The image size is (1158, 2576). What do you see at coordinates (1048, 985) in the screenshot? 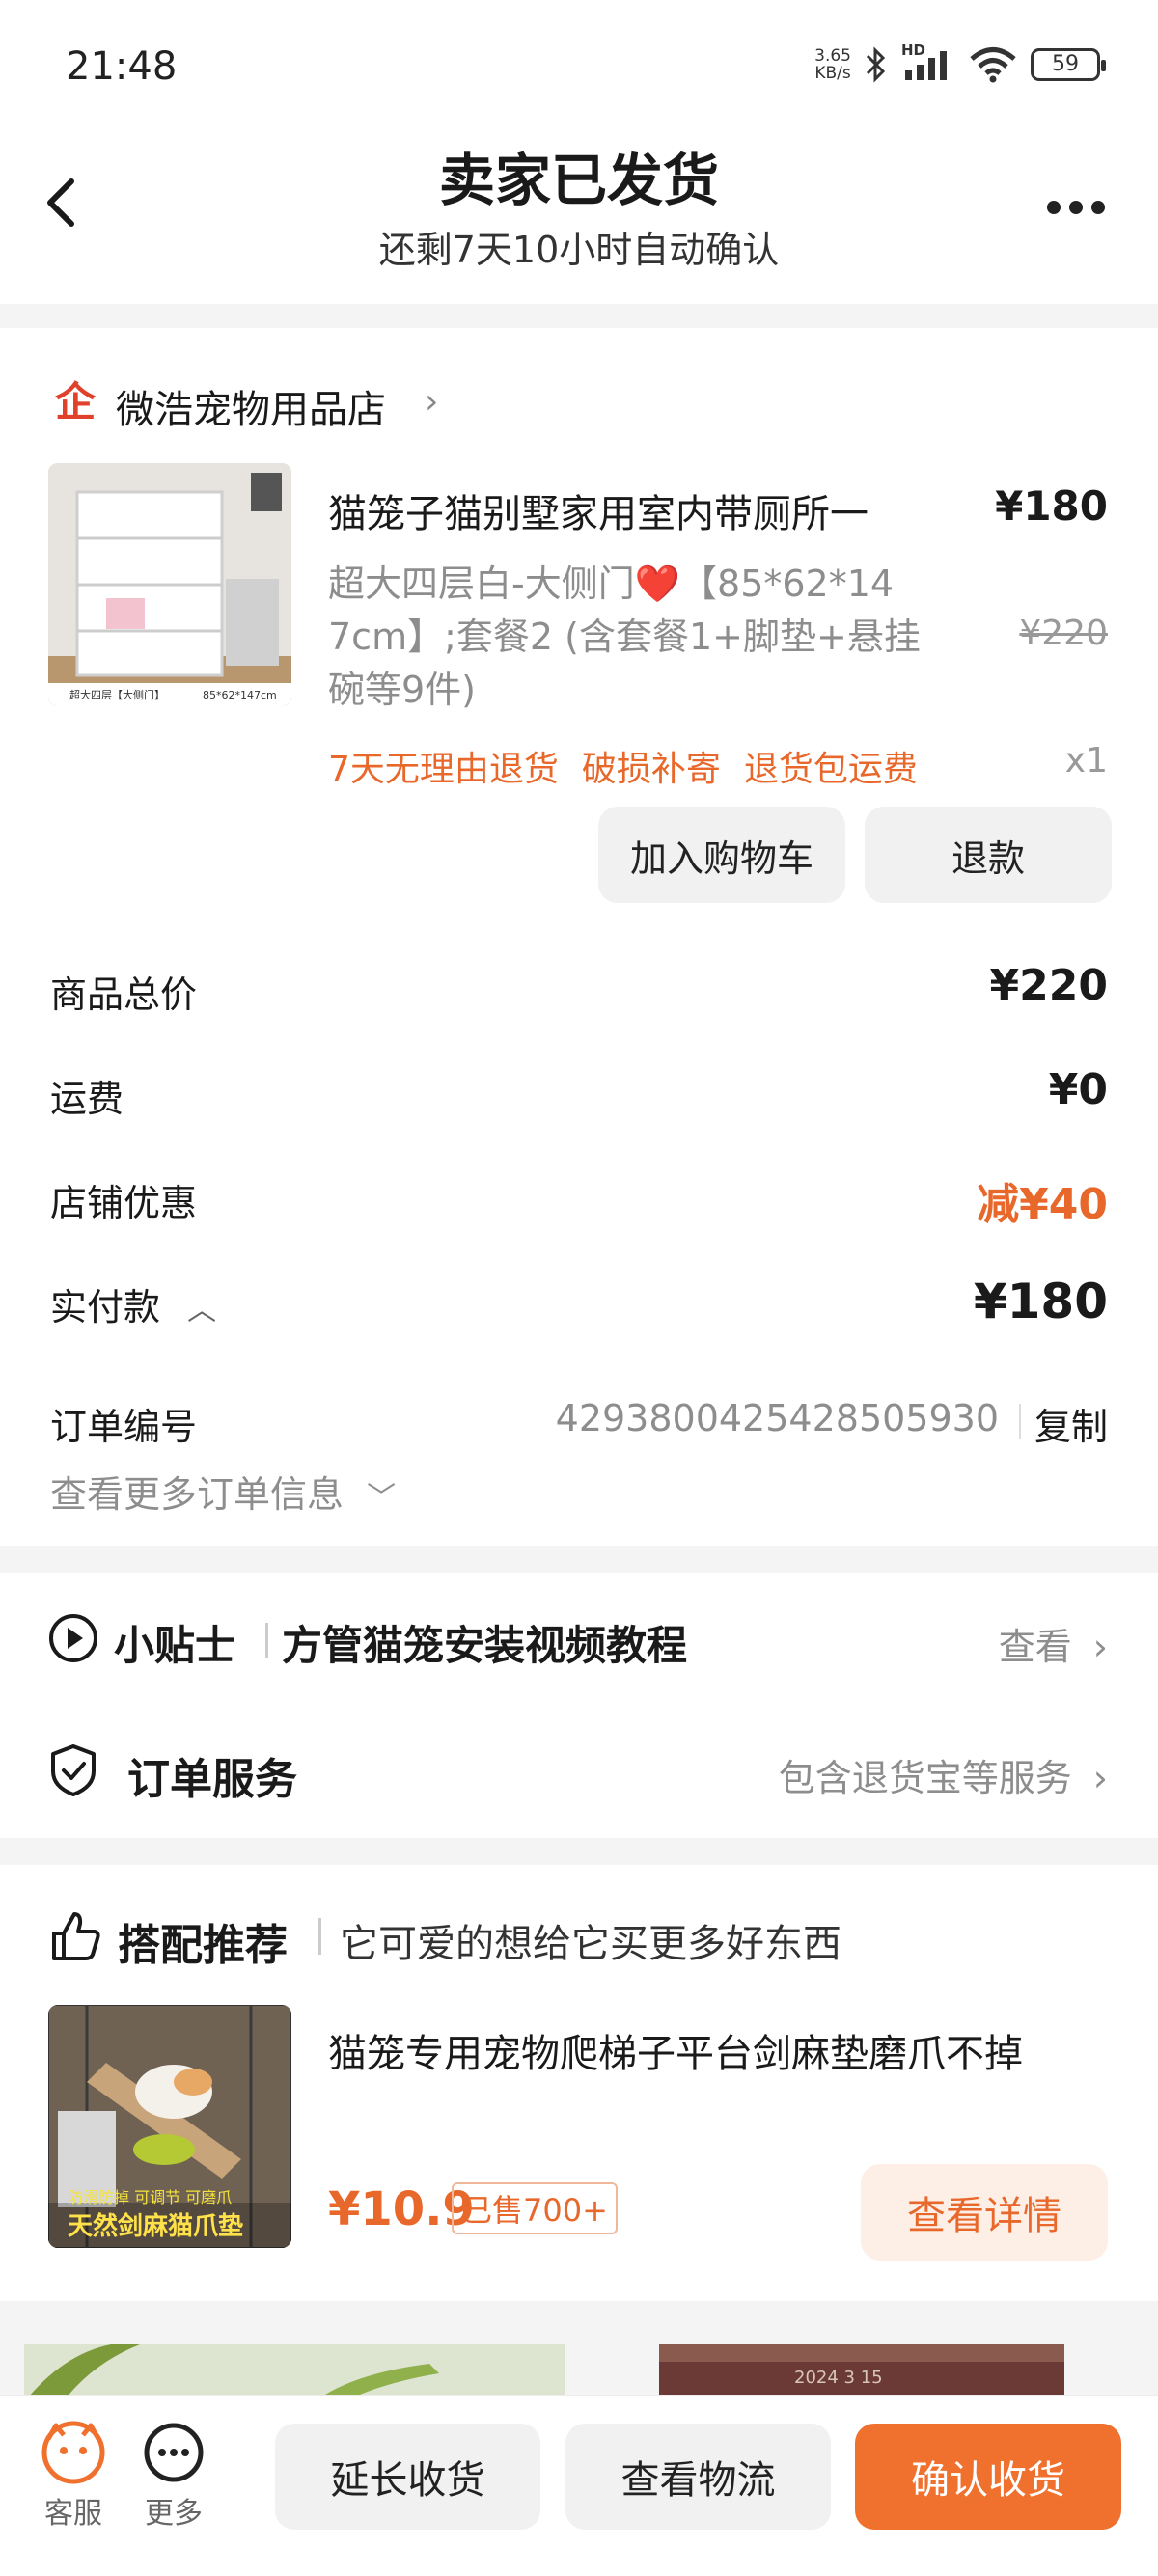
I see `goods-total-value: ¥220` at bounding box center [1048, 985].